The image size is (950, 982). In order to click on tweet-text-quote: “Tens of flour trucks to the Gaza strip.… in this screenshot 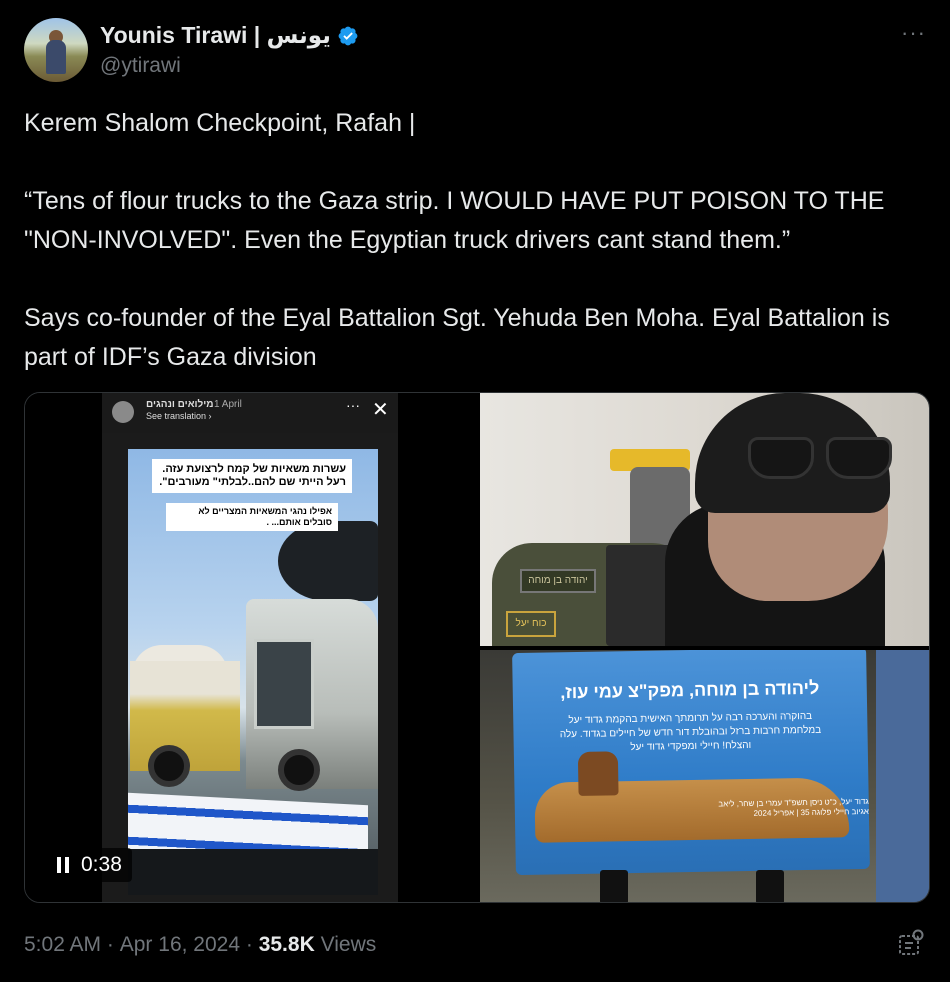, I will do `click(458, 220)`.